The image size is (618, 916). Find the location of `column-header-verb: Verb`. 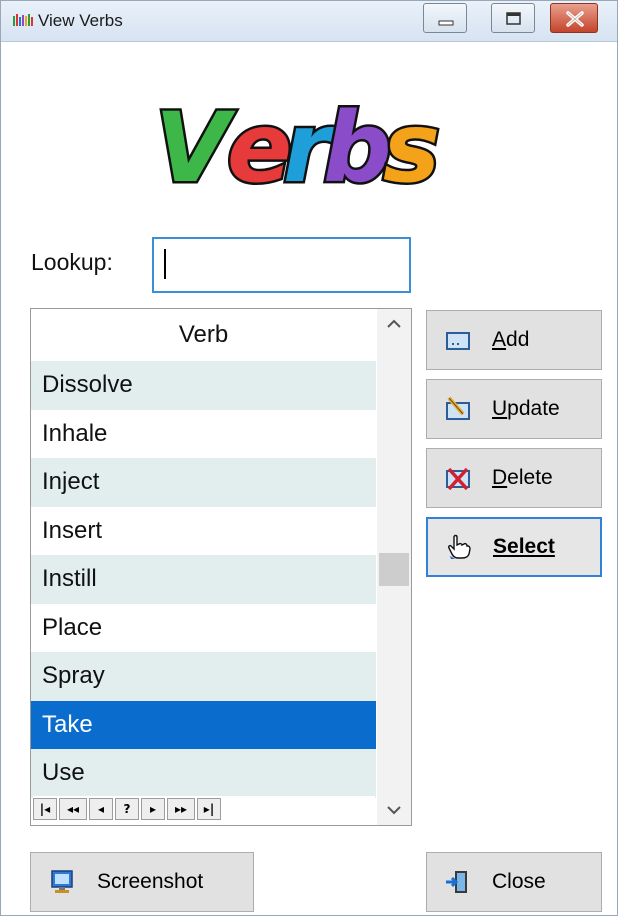

column-header-verb: Verb is located at coordinates (203, 335).